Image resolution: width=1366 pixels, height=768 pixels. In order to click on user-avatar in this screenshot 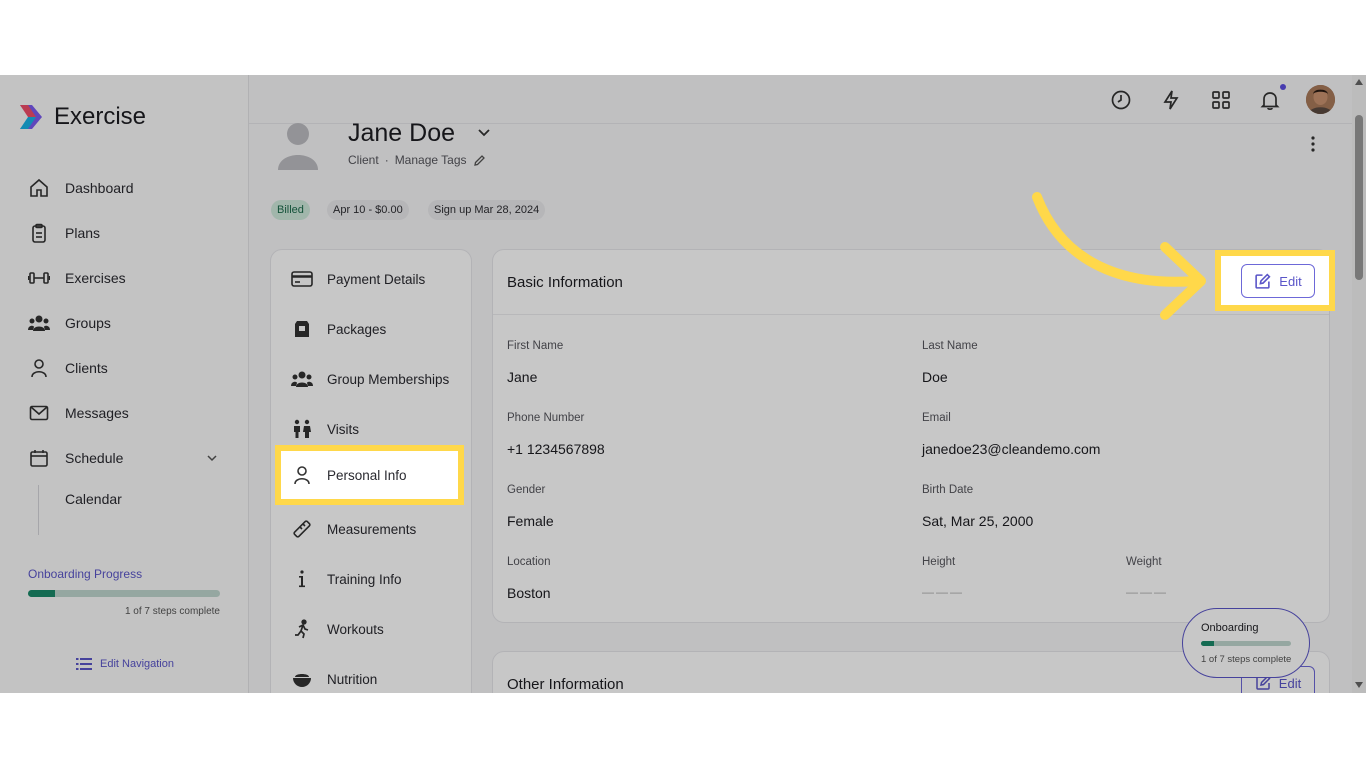, I will do `click(1320, 99)`.